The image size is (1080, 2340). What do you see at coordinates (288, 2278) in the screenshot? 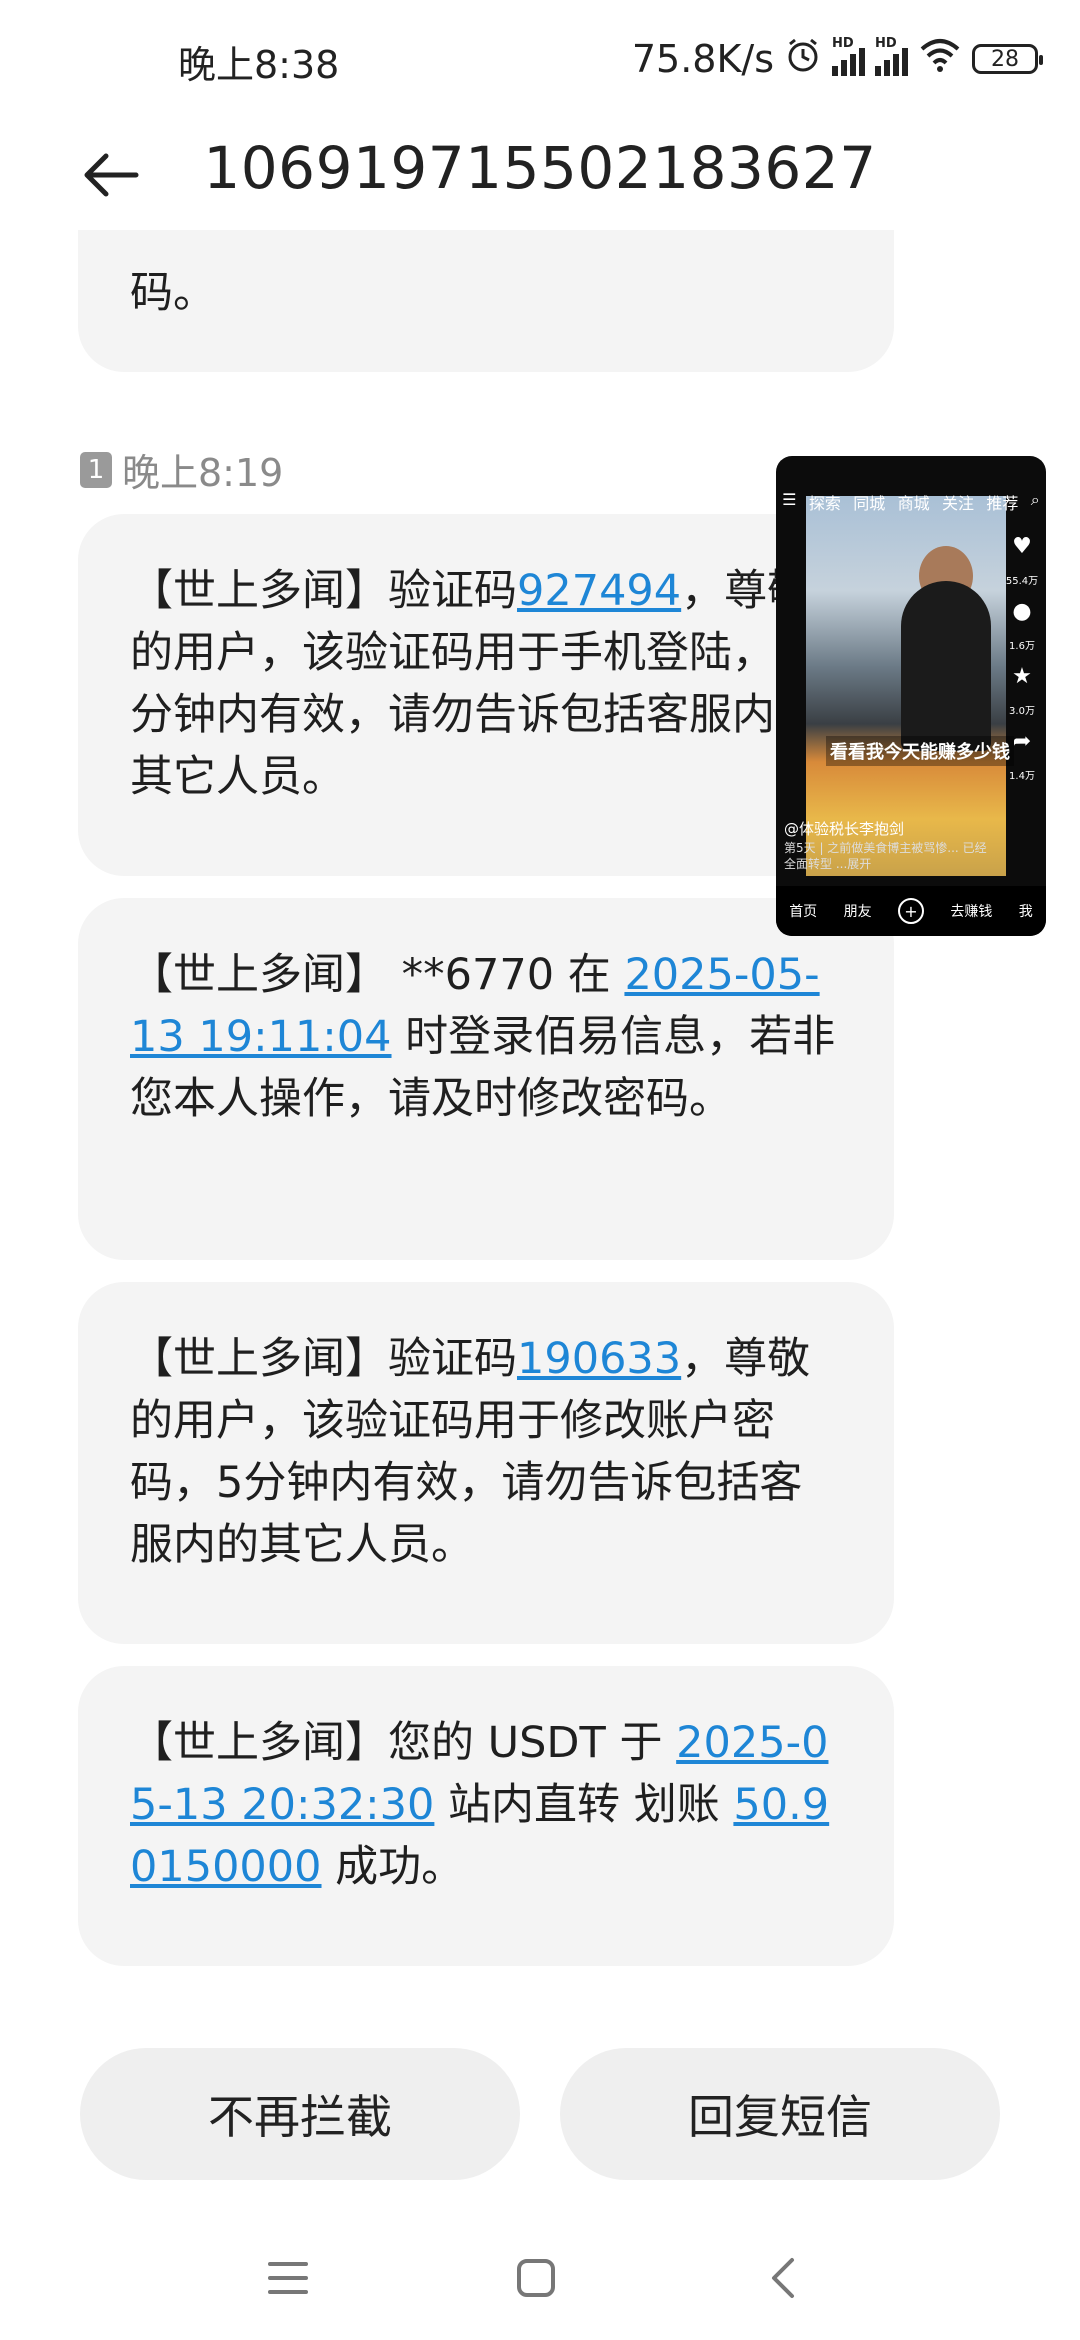
I see `menu-icon` at bounding box center [288, 2278].